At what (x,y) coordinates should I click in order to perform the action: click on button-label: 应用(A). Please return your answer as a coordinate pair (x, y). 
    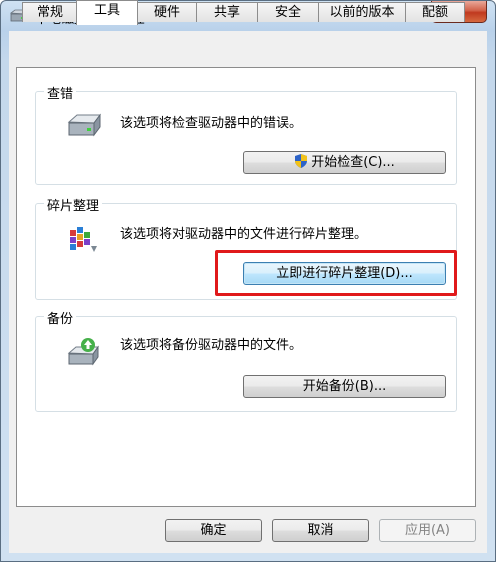
    Looking at the image, I should click on (427, 530).